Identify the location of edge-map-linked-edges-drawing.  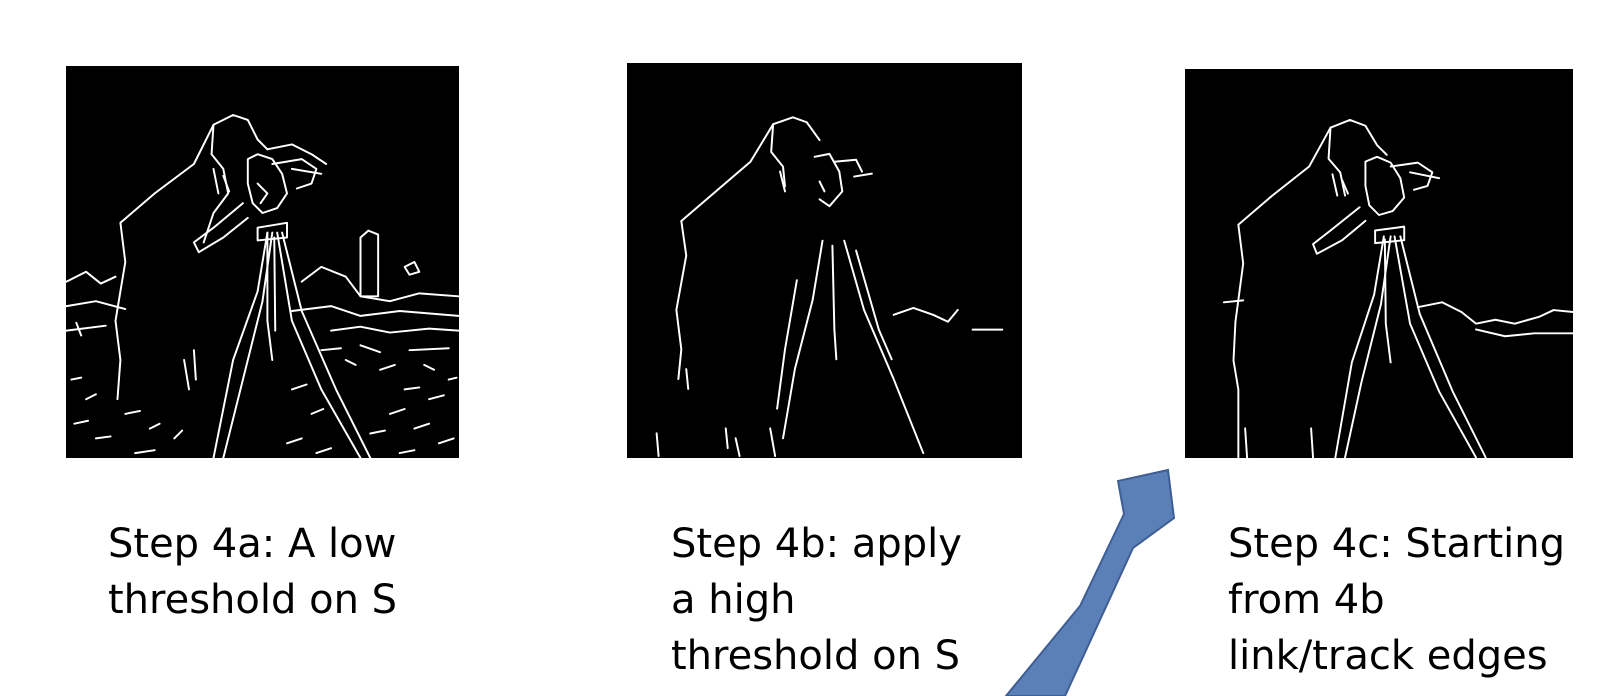
(1397, 288).